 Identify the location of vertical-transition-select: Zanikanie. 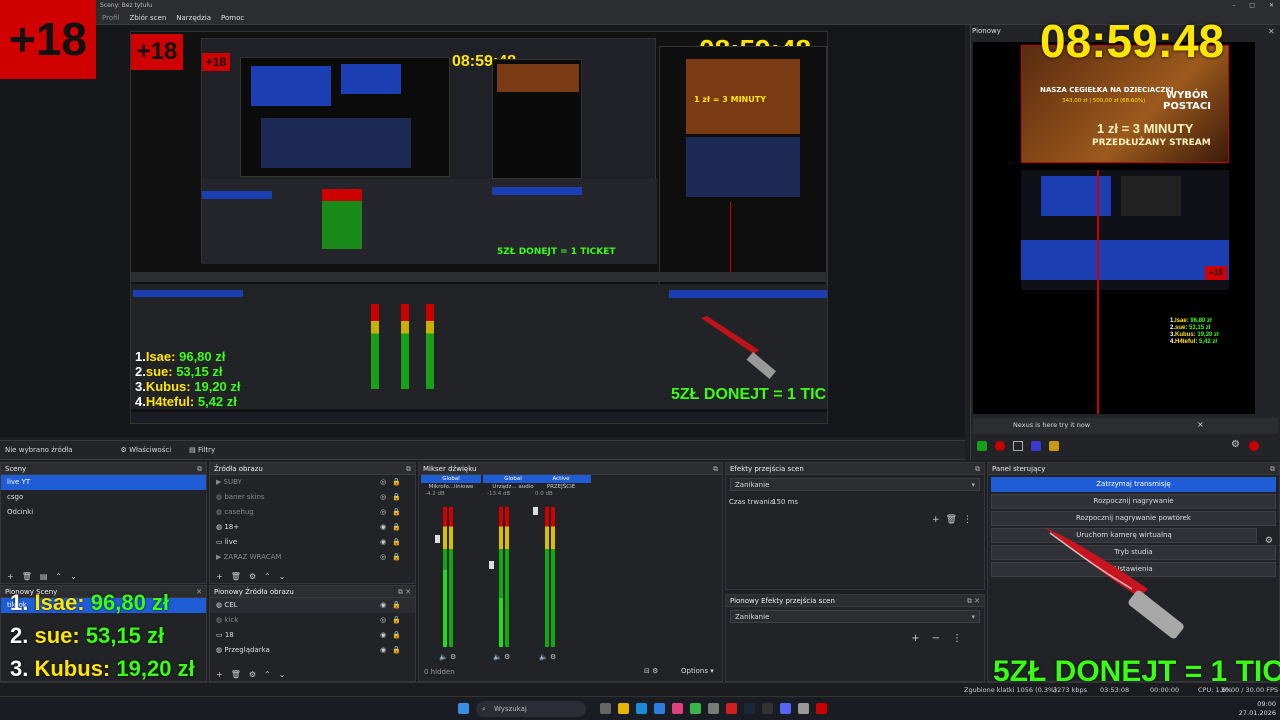
(855, 616).